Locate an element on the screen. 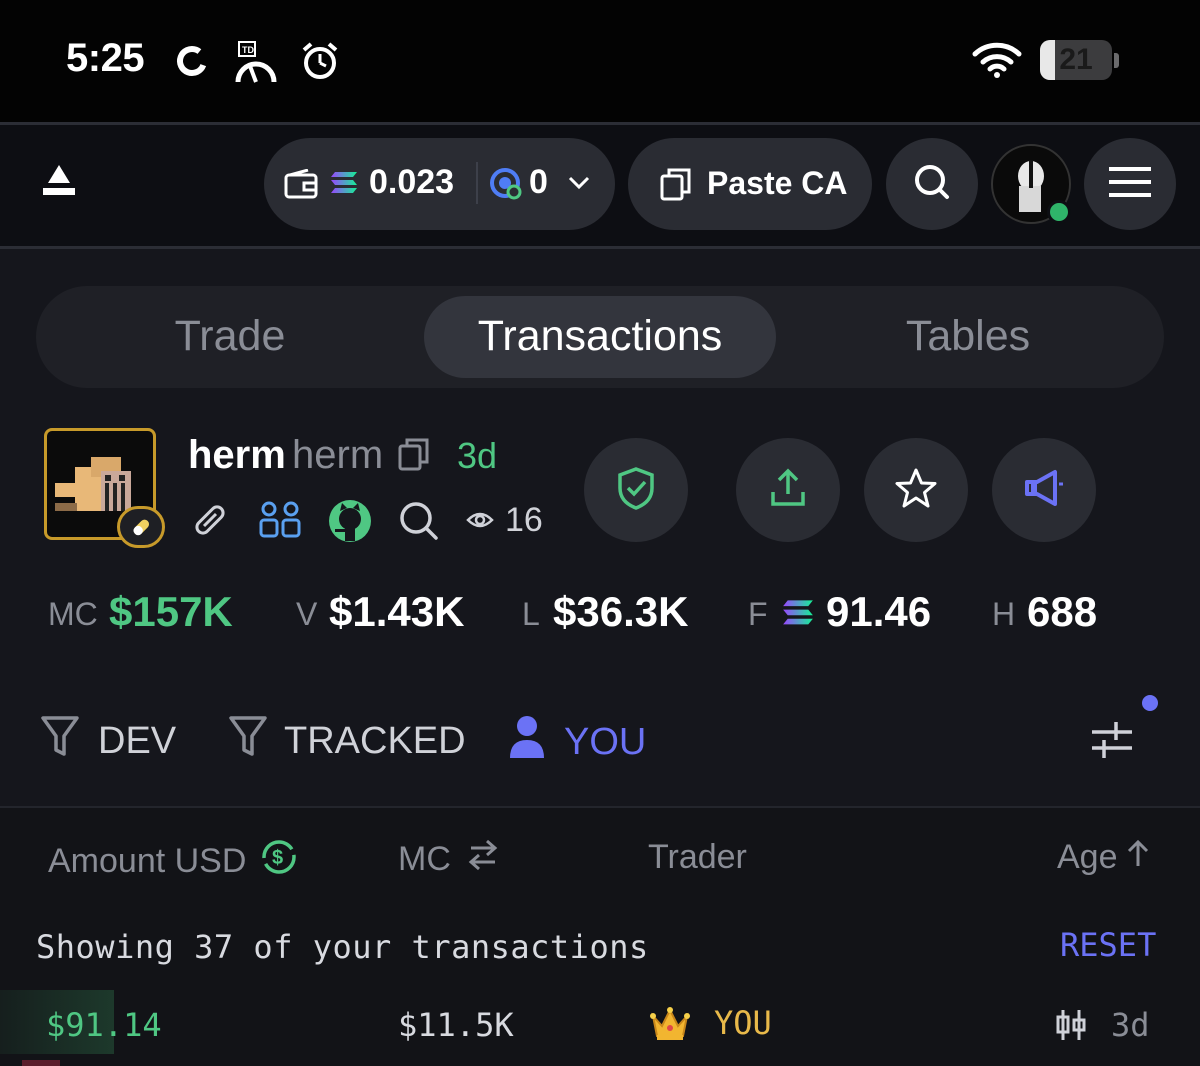  wallet-balance: 0.023 is located at coordinates (412, 182).